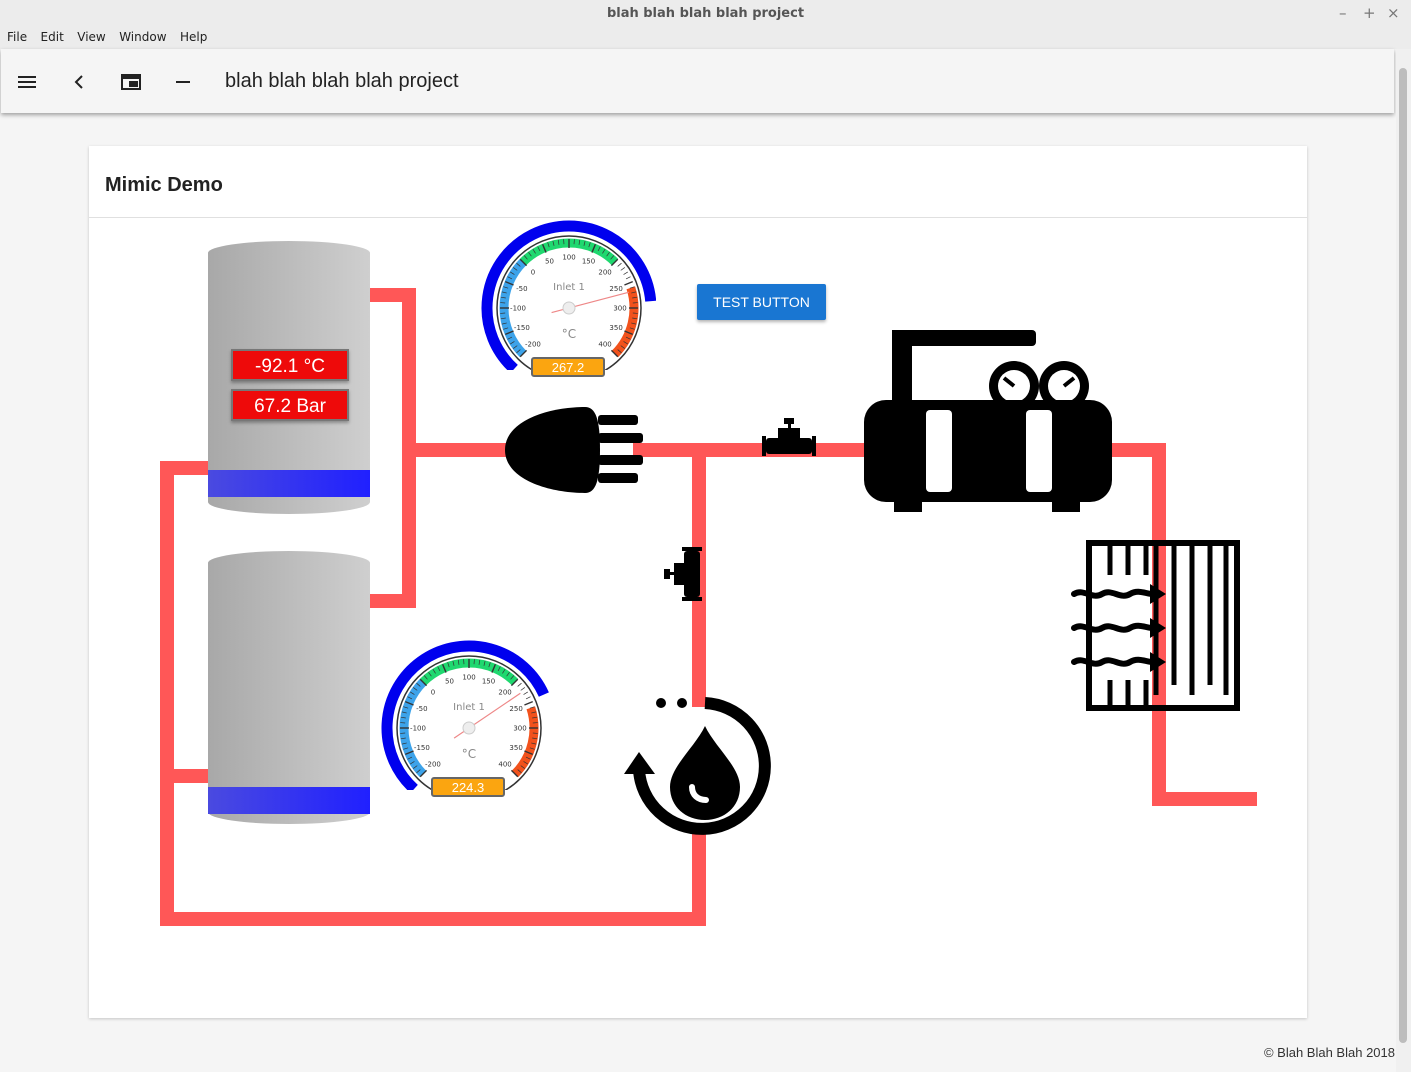  I want to click on scrollbar-thumb, so click(1403, 555).